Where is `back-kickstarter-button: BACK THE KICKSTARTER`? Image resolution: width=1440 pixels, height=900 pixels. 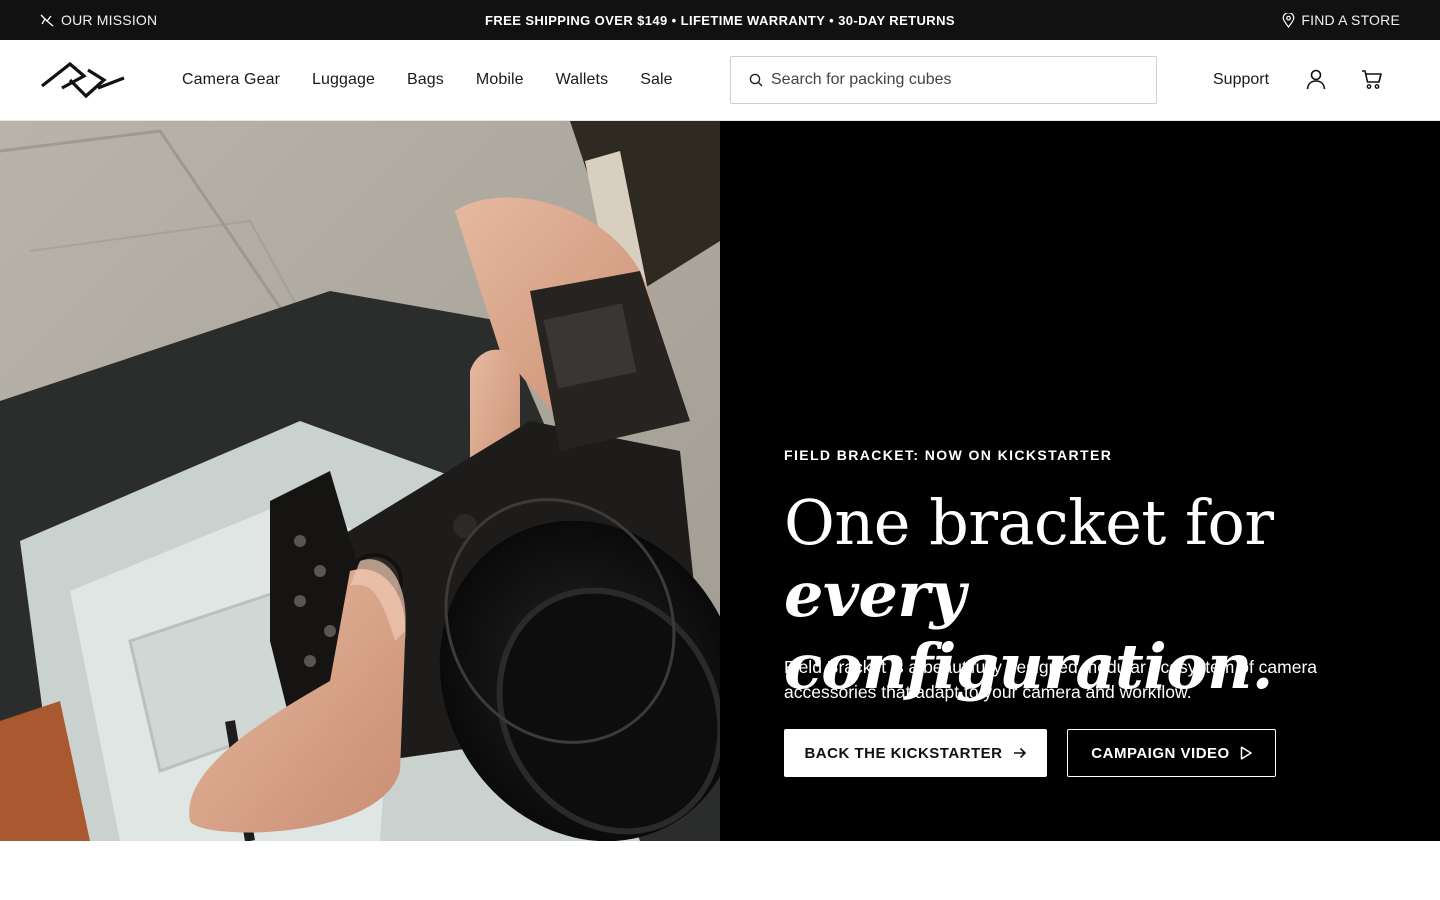
back-kickstarter-button: BACK THE KICKSTARTER is located at coordinates (915, 753).